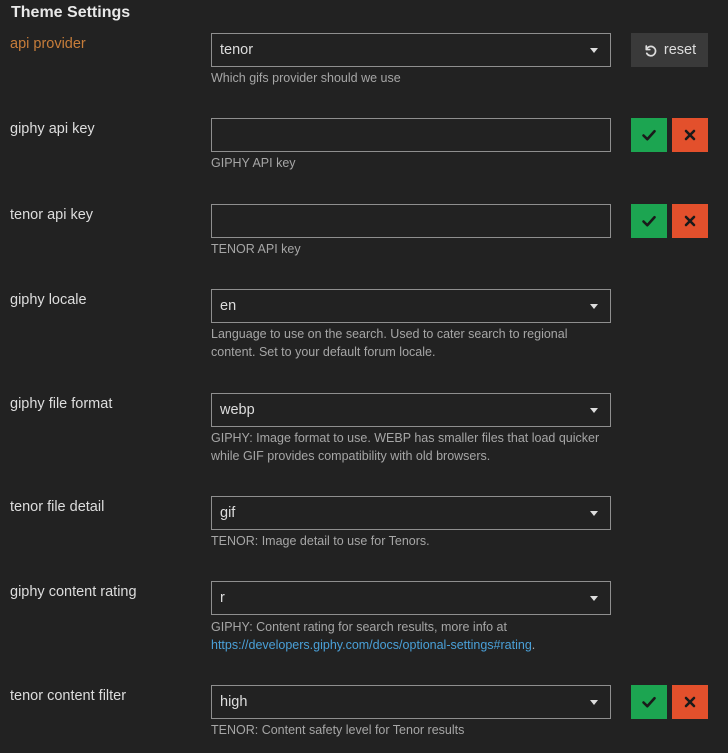 This screenshot has height=753, width=728. What do you see at coordinates (222, 598) in the screenshot?
I see `giphy-content-rating-value: r` at bounding box center [222, 598].